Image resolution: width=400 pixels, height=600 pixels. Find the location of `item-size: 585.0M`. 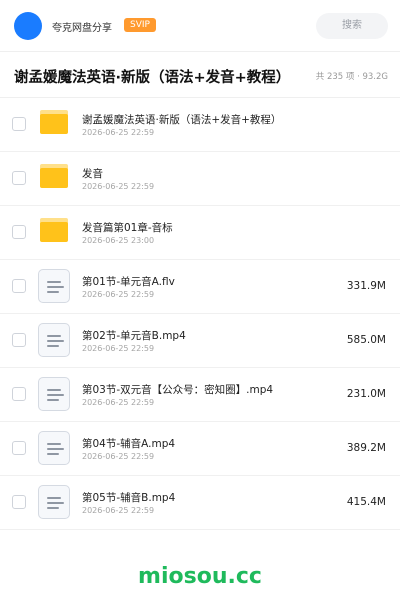

item-size: 585.0M is located at coordinates (366, 340).